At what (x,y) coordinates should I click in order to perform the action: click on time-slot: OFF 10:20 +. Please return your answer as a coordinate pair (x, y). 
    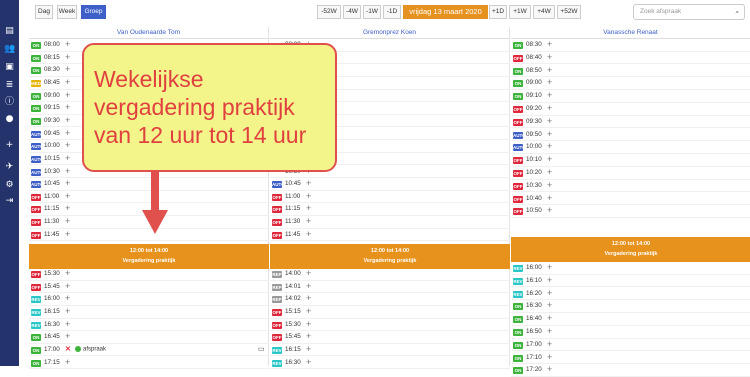
    Looking at the image, I should click on (630, 173).